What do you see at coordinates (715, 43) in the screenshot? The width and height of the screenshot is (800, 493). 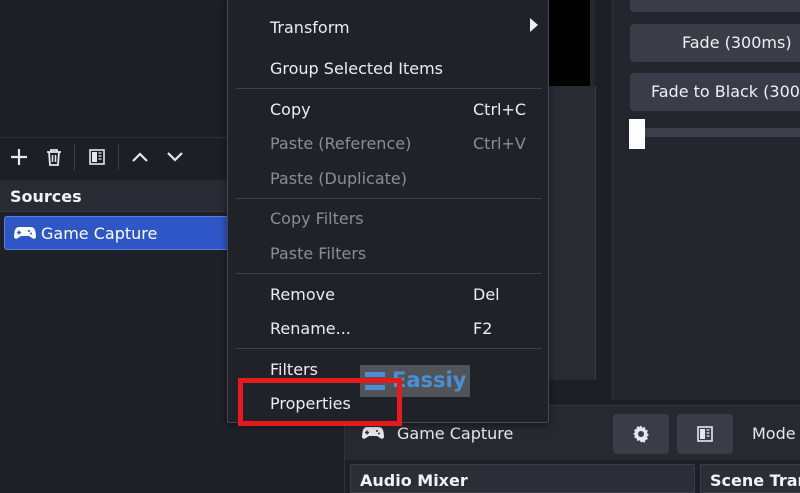 I see `fade-transition-button: Fade (300ms)` at bounding box center [715, 43].